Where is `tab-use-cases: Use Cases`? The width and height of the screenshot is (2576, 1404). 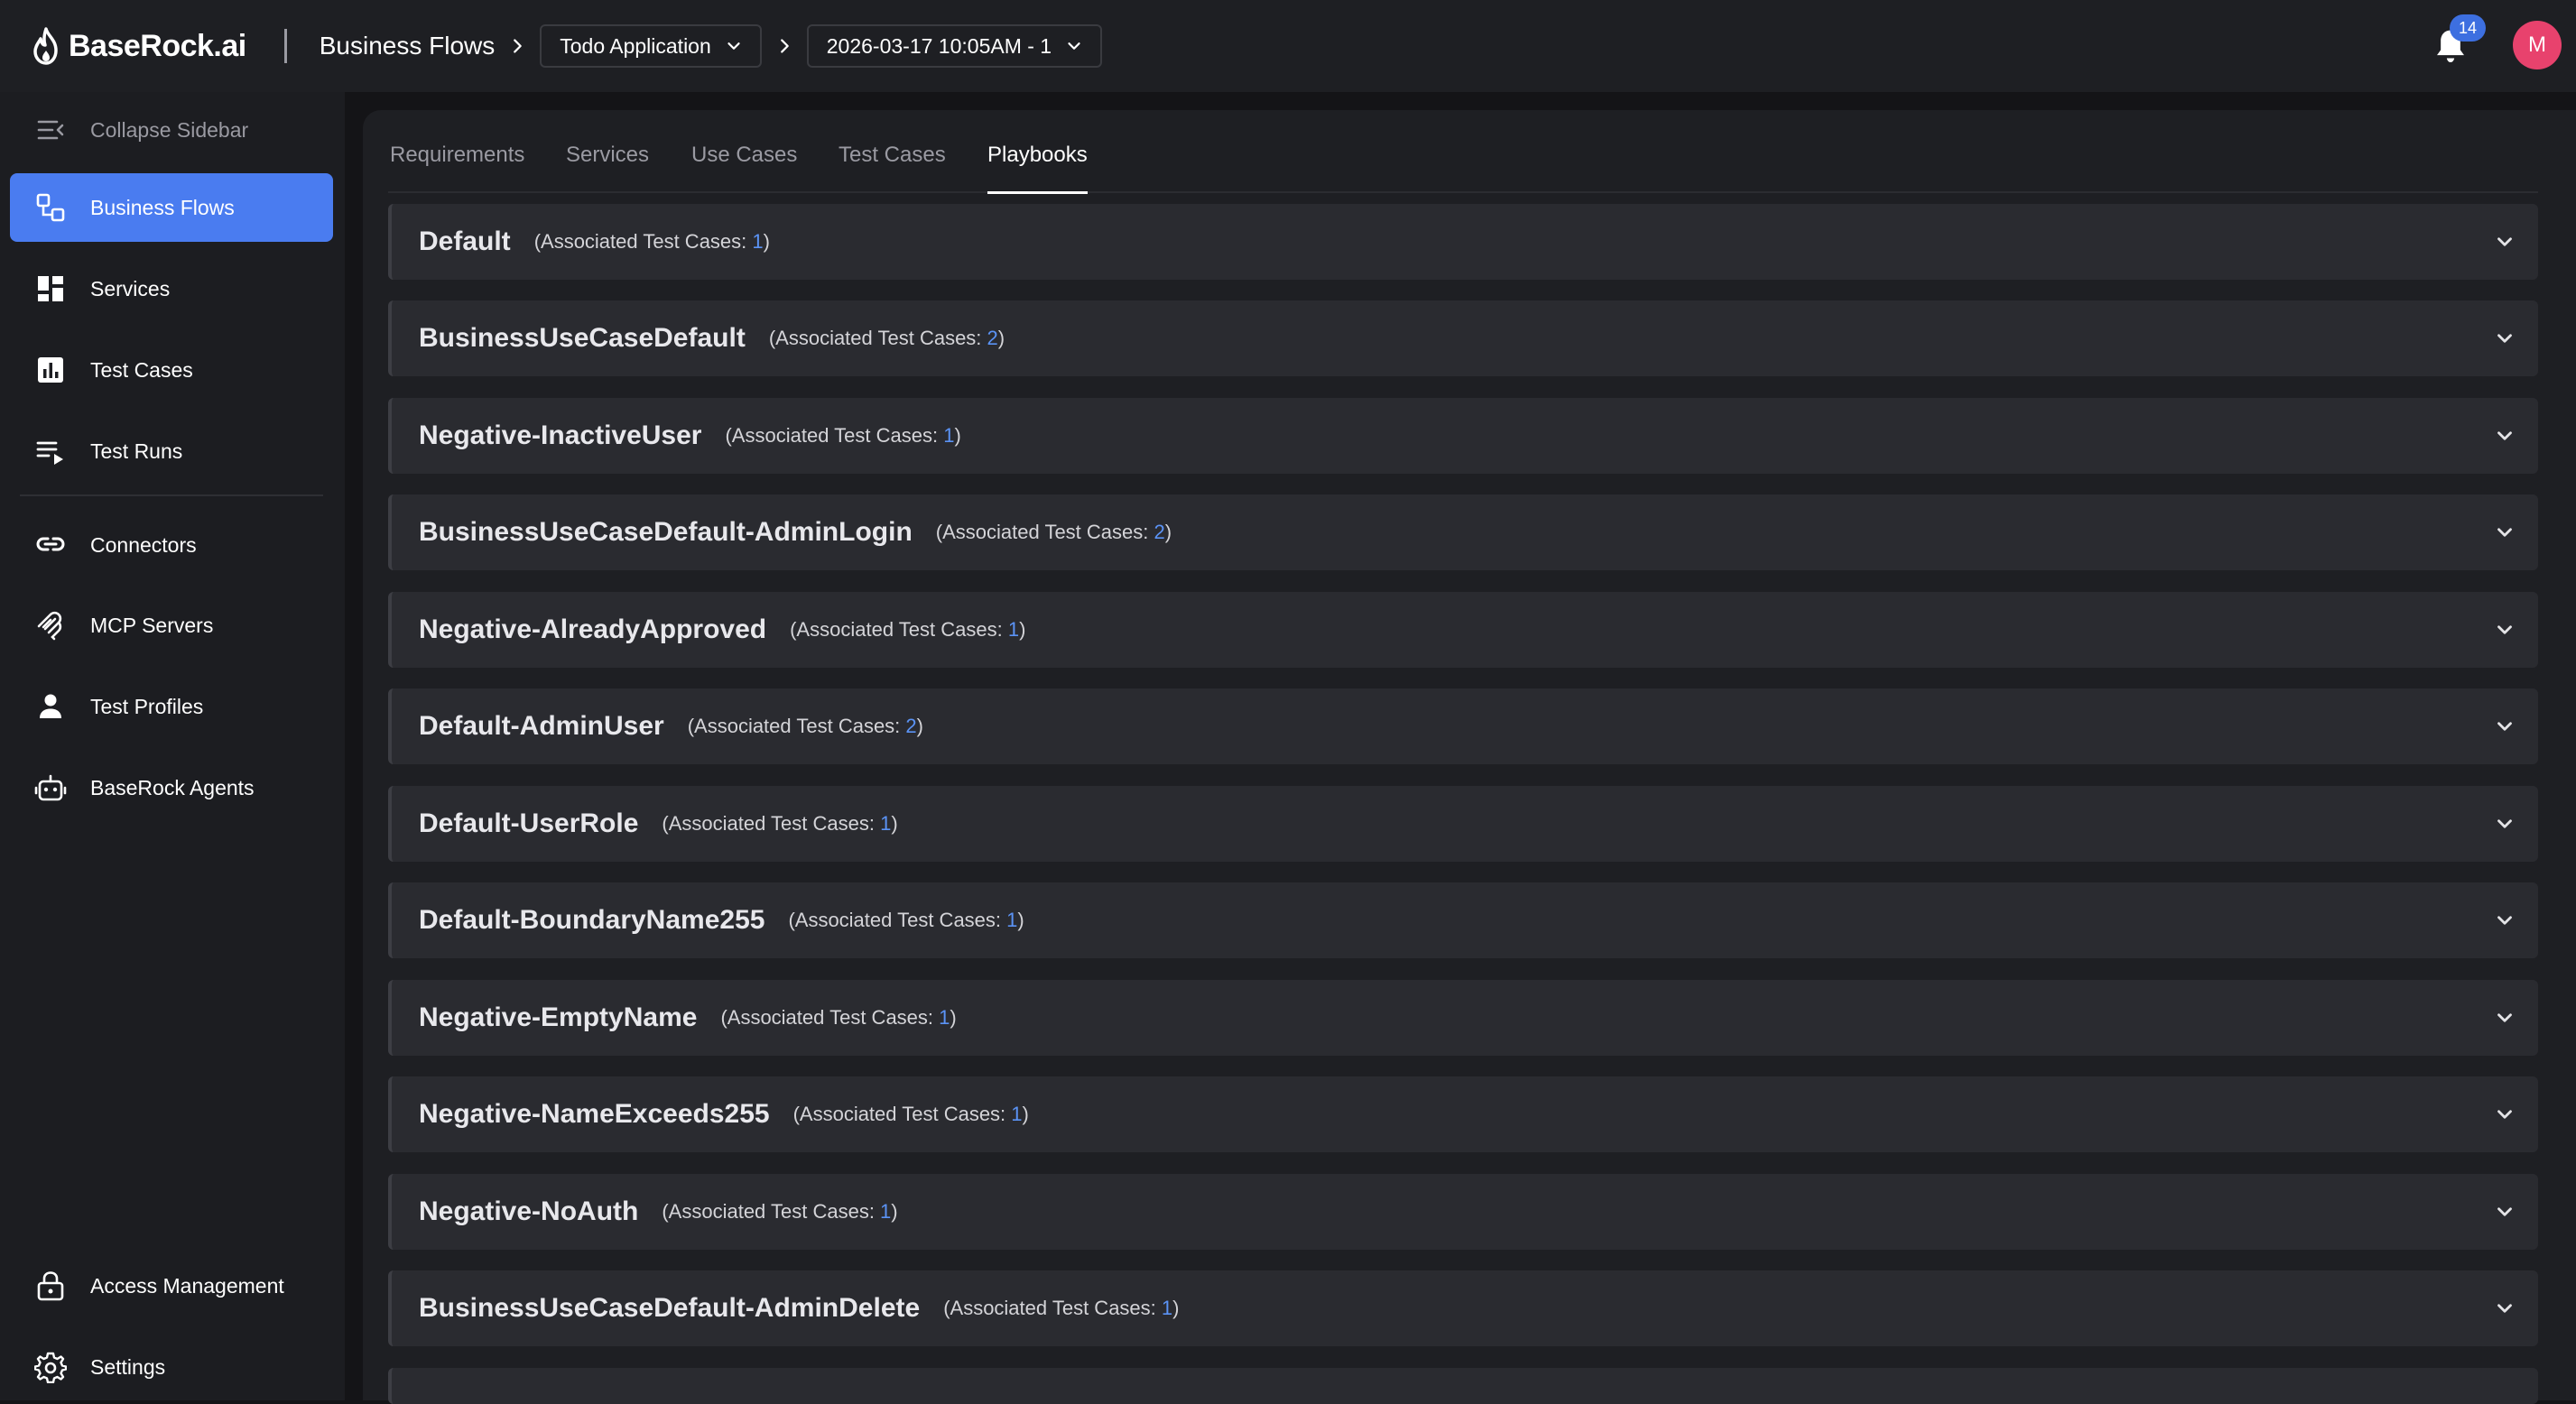
tab-use-cases: Use Cases is located at coordinates (744, 168).